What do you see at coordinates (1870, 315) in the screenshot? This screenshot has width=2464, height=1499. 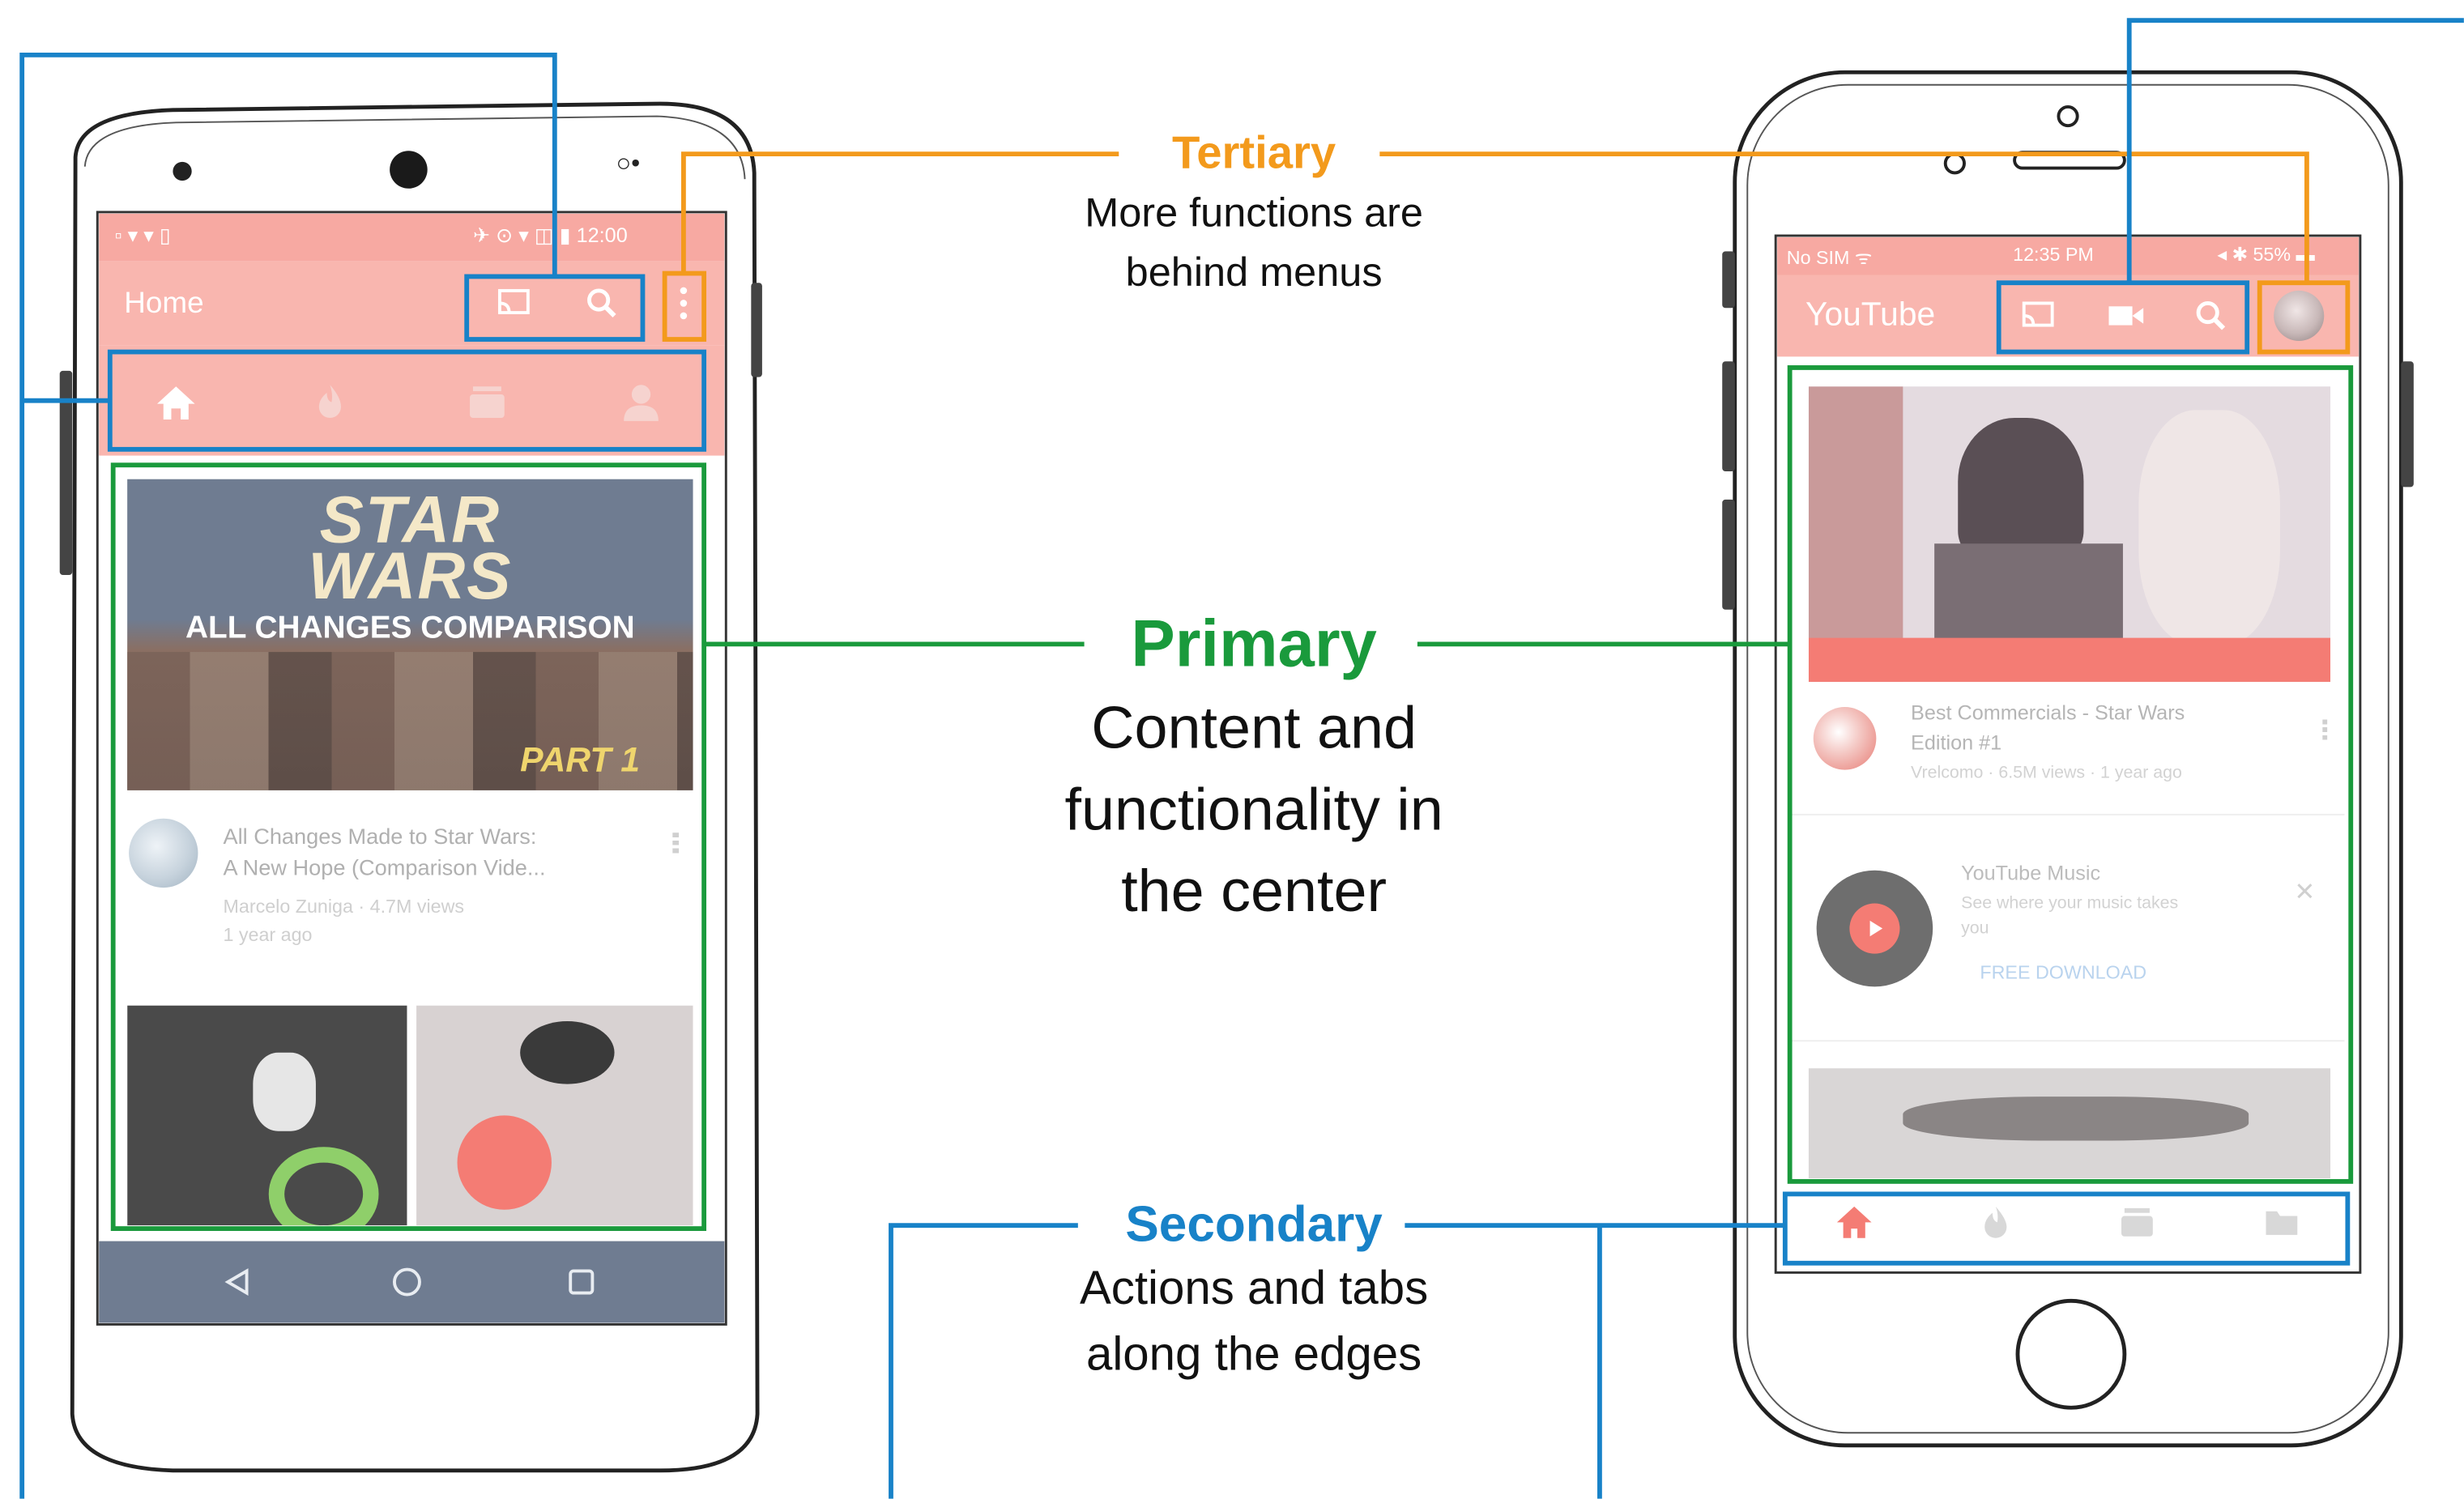 I see `iphone-app-title: YouTube` at bounding box center [1870, 315].